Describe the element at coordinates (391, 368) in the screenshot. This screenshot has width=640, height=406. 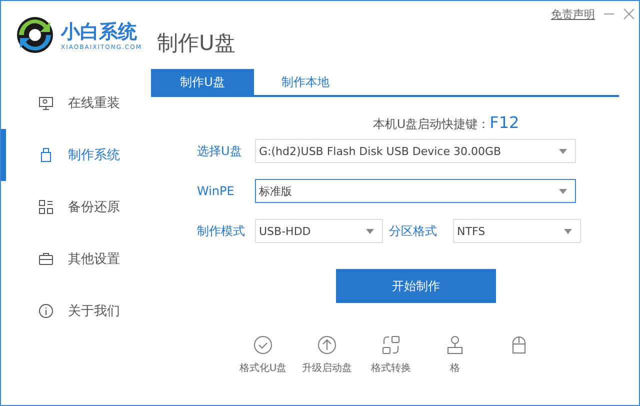
I see `tool-label: 格式转换` at that location.